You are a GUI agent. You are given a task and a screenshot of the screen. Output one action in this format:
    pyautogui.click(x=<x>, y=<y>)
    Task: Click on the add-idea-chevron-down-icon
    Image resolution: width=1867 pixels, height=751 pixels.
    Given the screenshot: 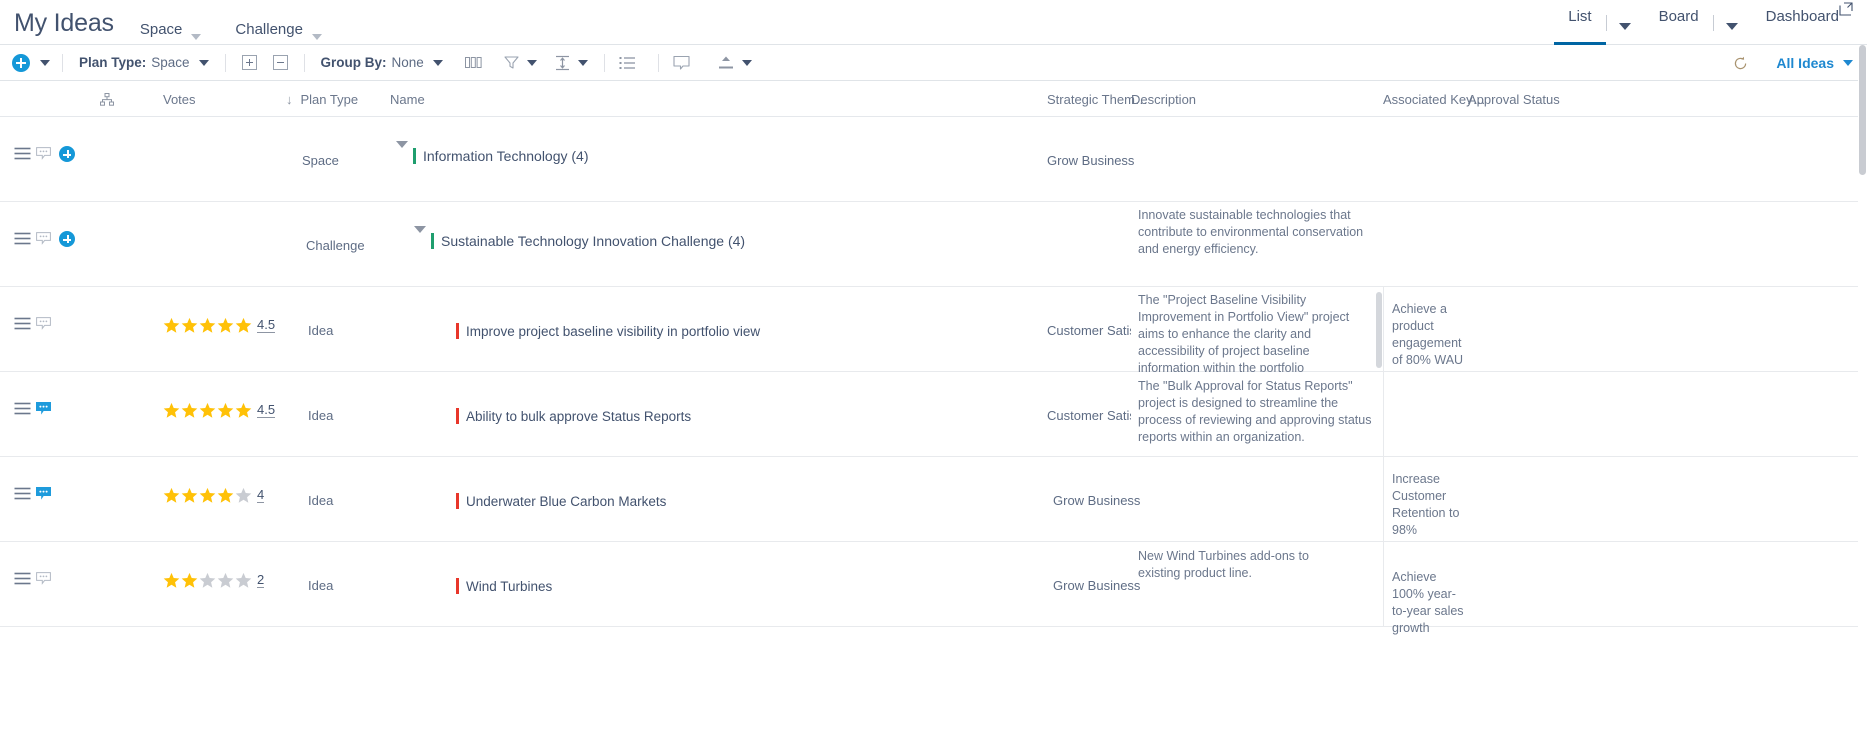 What is the action you would take?
    pyautogui.click(x=45, y=62)
    